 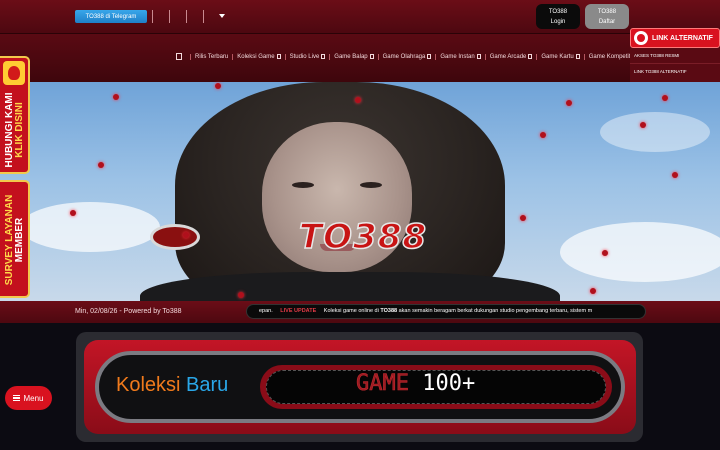 I want to click on nav-item-game-instan: Game Instan, so click(x=459, y=56).